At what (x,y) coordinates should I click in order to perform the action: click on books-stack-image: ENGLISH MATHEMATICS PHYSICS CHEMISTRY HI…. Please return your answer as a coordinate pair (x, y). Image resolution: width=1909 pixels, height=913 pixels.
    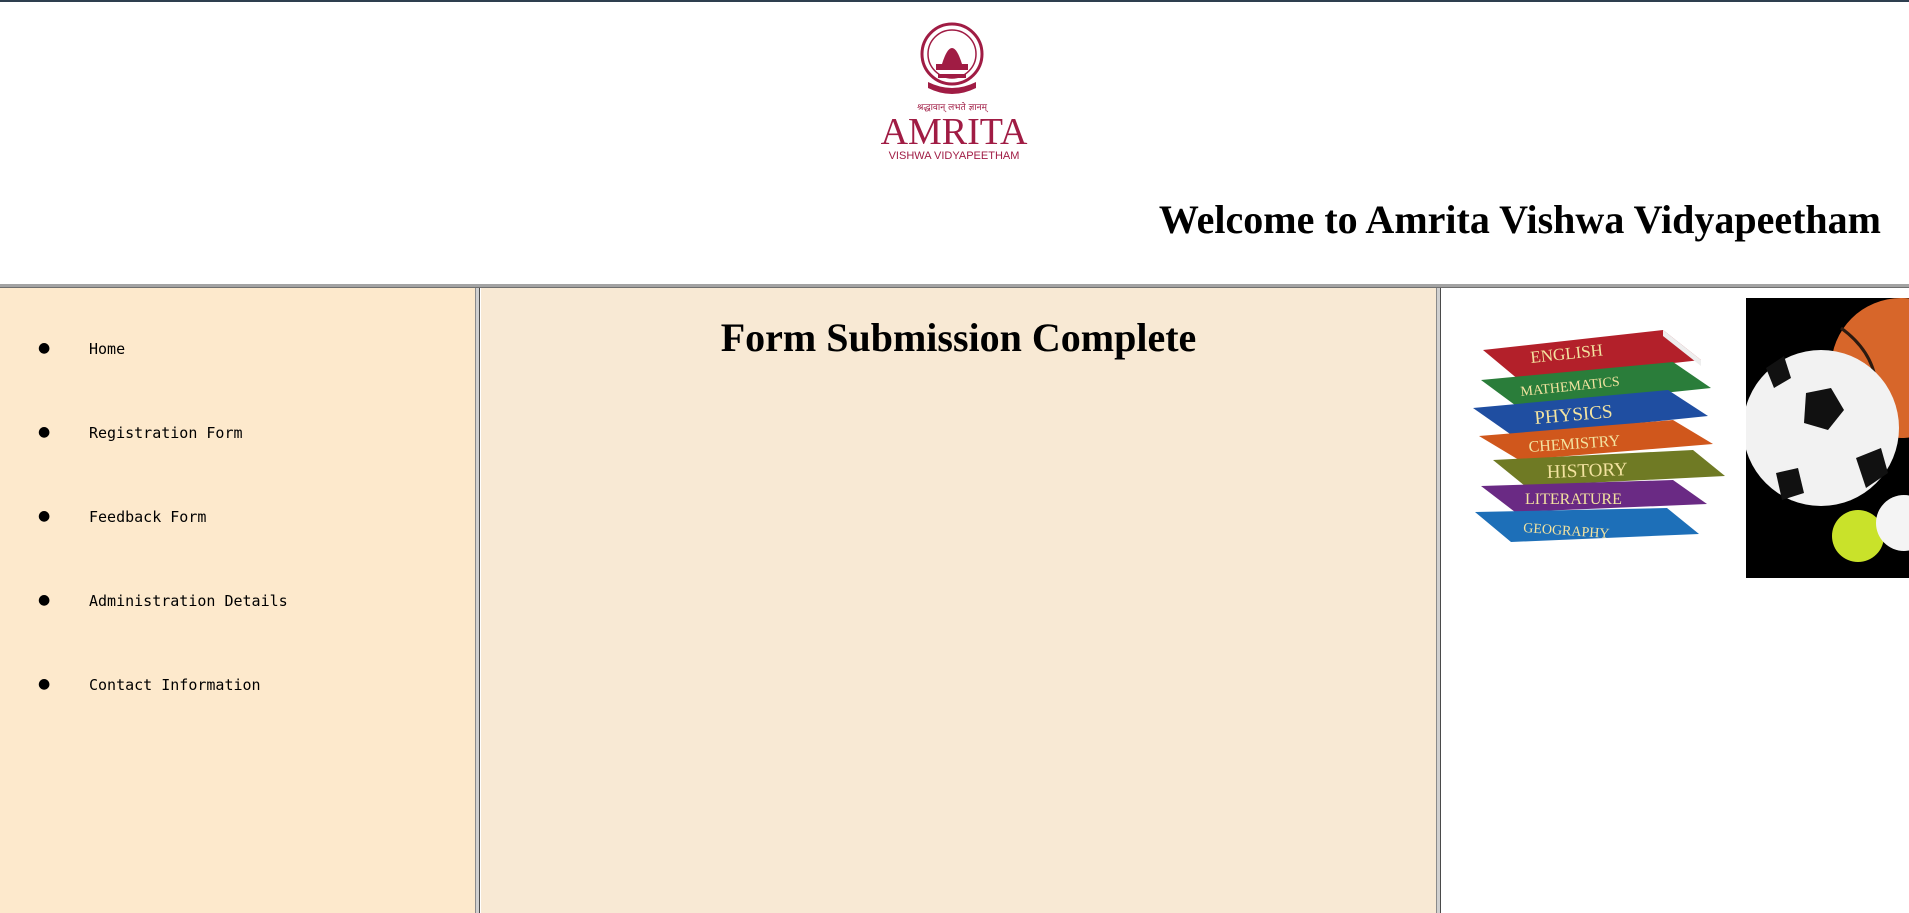
    Looking at the image, I should click on (1600, 431).